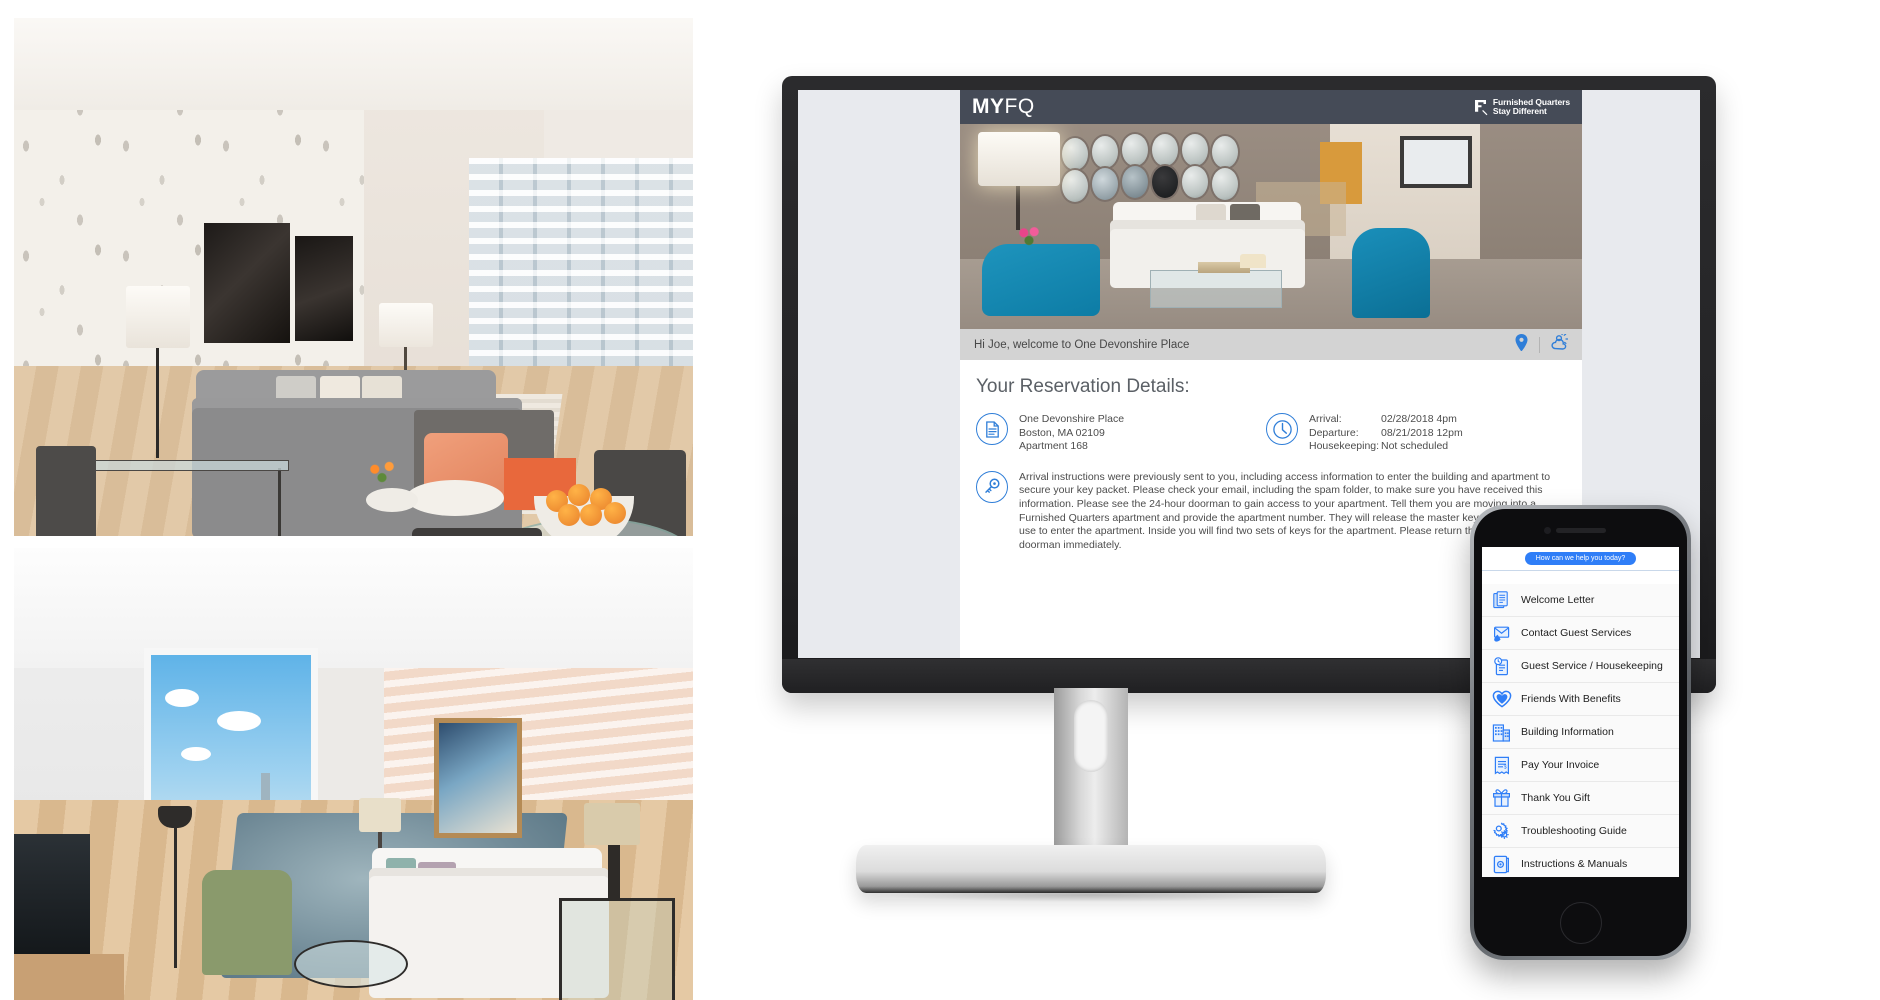 The image size is (1880, 1000). I want to click on address-line-2: Boston, MA 02109, so click(1062, 432).